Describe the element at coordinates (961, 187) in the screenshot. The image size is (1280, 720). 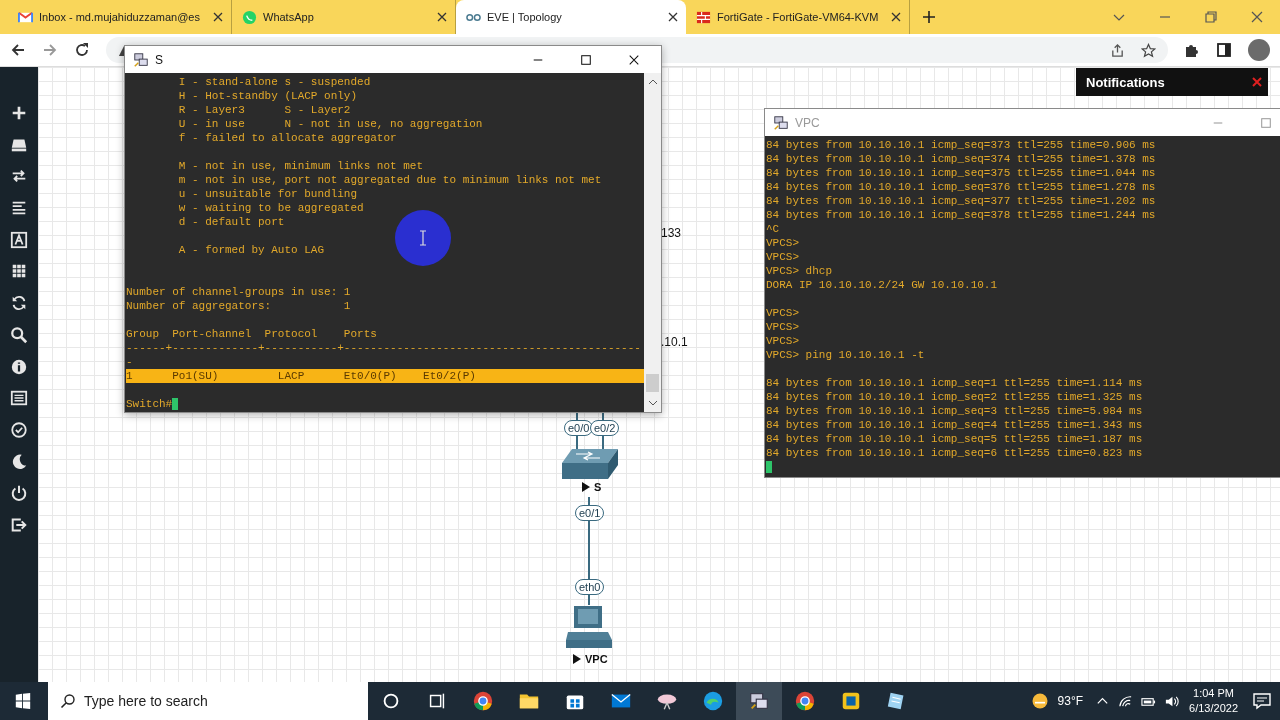
I see `terminal-line: 84 bytes from 10.10.10.1 icmp_seq=376 ttl=255 time=1.278 ms` at that location.